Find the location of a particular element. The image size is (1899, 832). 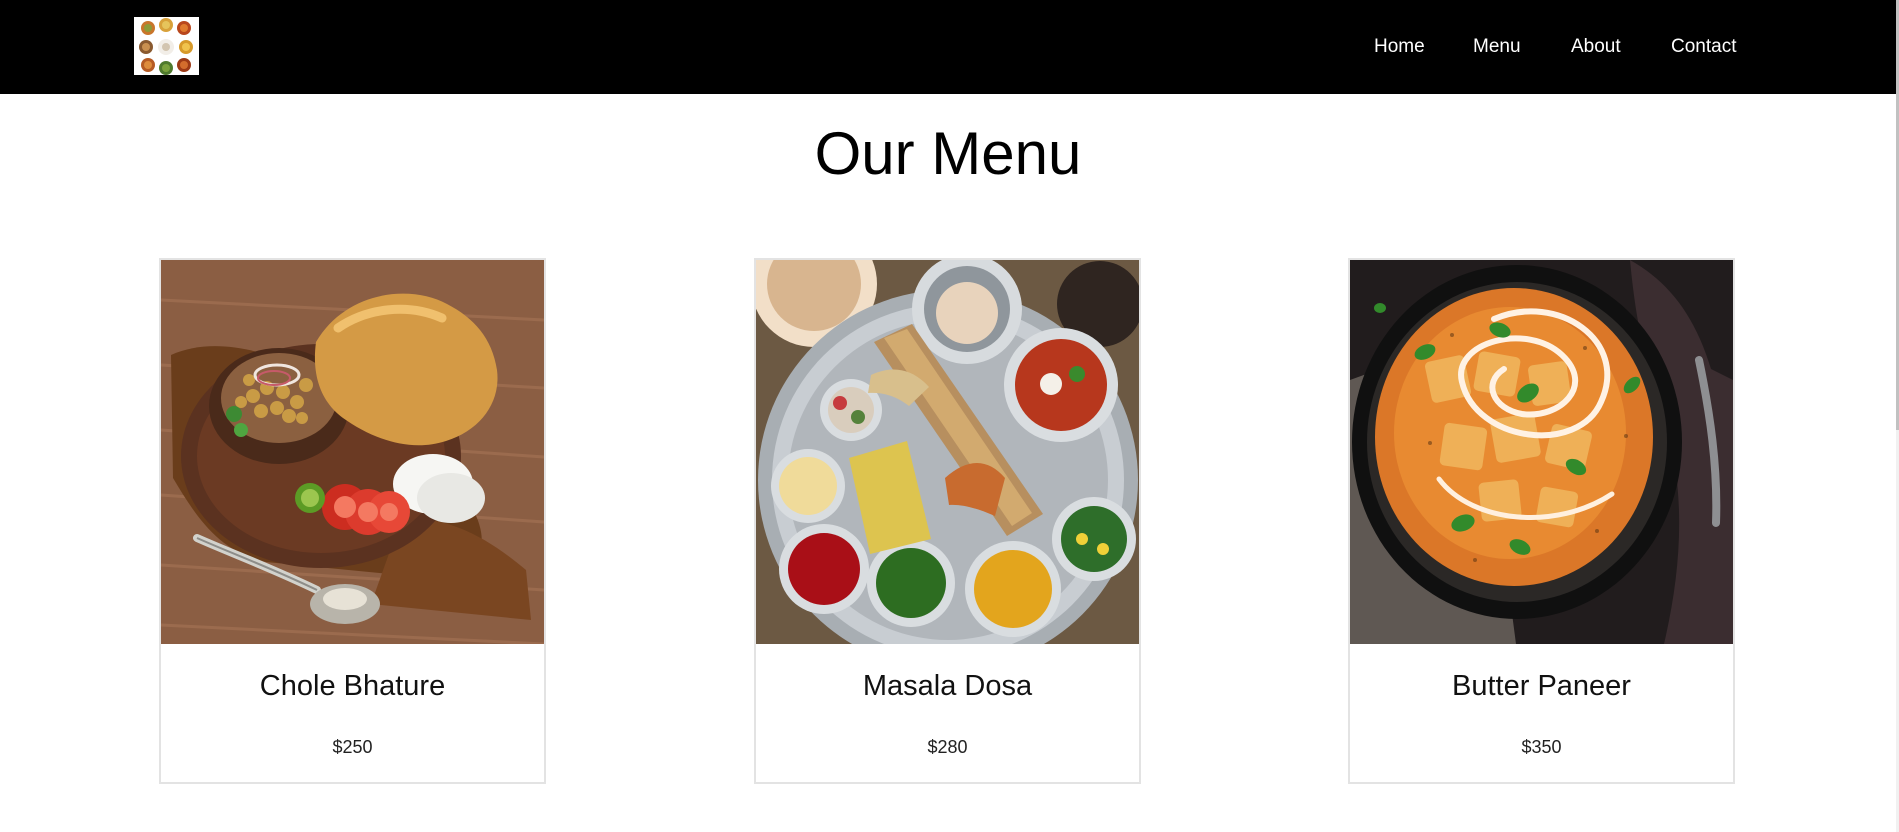

nav-link-home: Home is located at coordinates (1399, 47).